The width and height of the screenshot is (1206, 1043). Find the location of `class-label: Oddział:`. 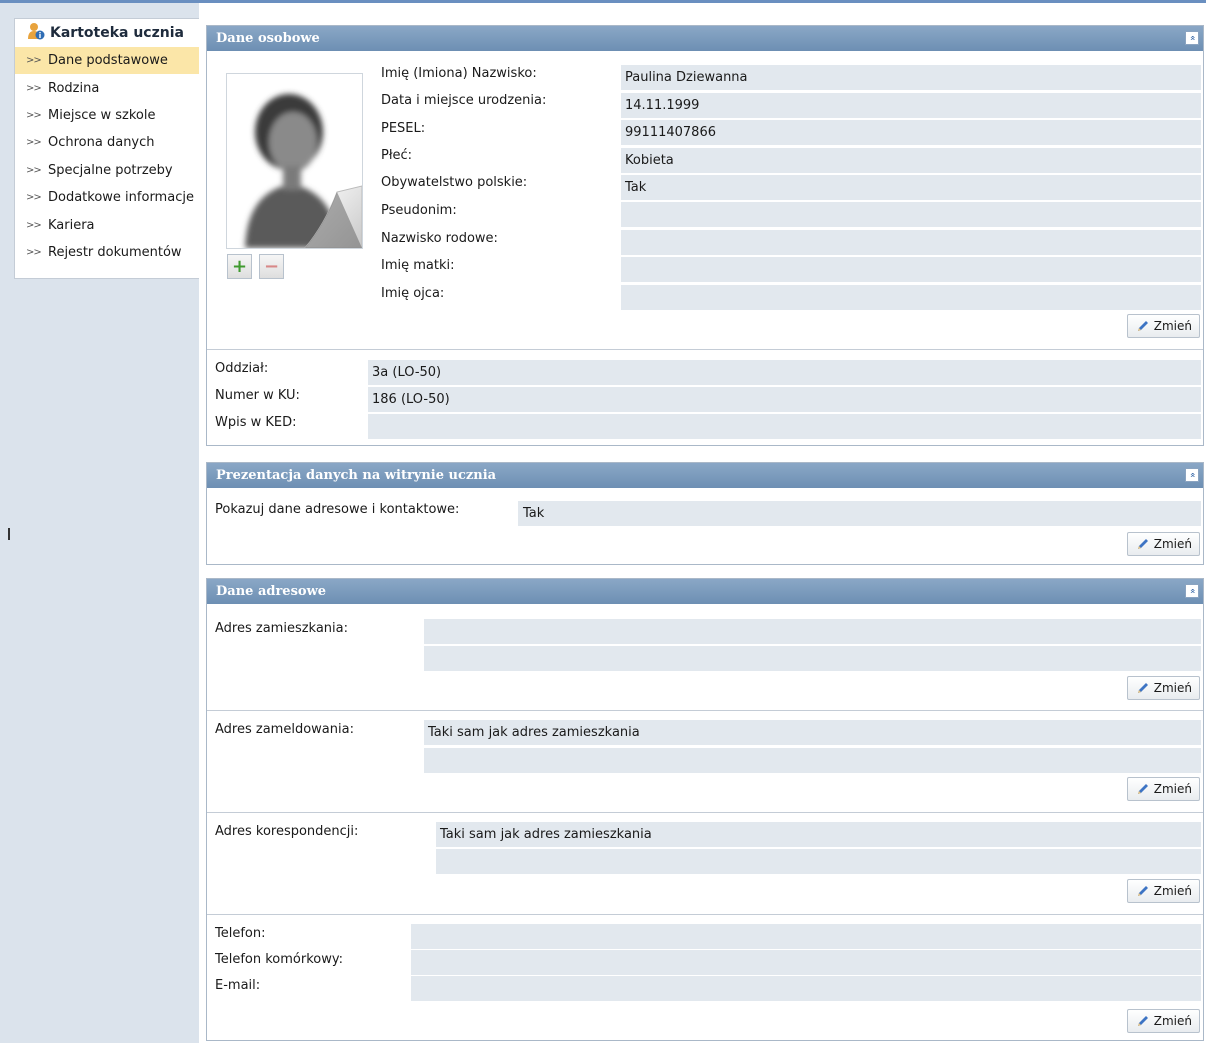

class-label: Oddział: is located at coordinates (242, 368).